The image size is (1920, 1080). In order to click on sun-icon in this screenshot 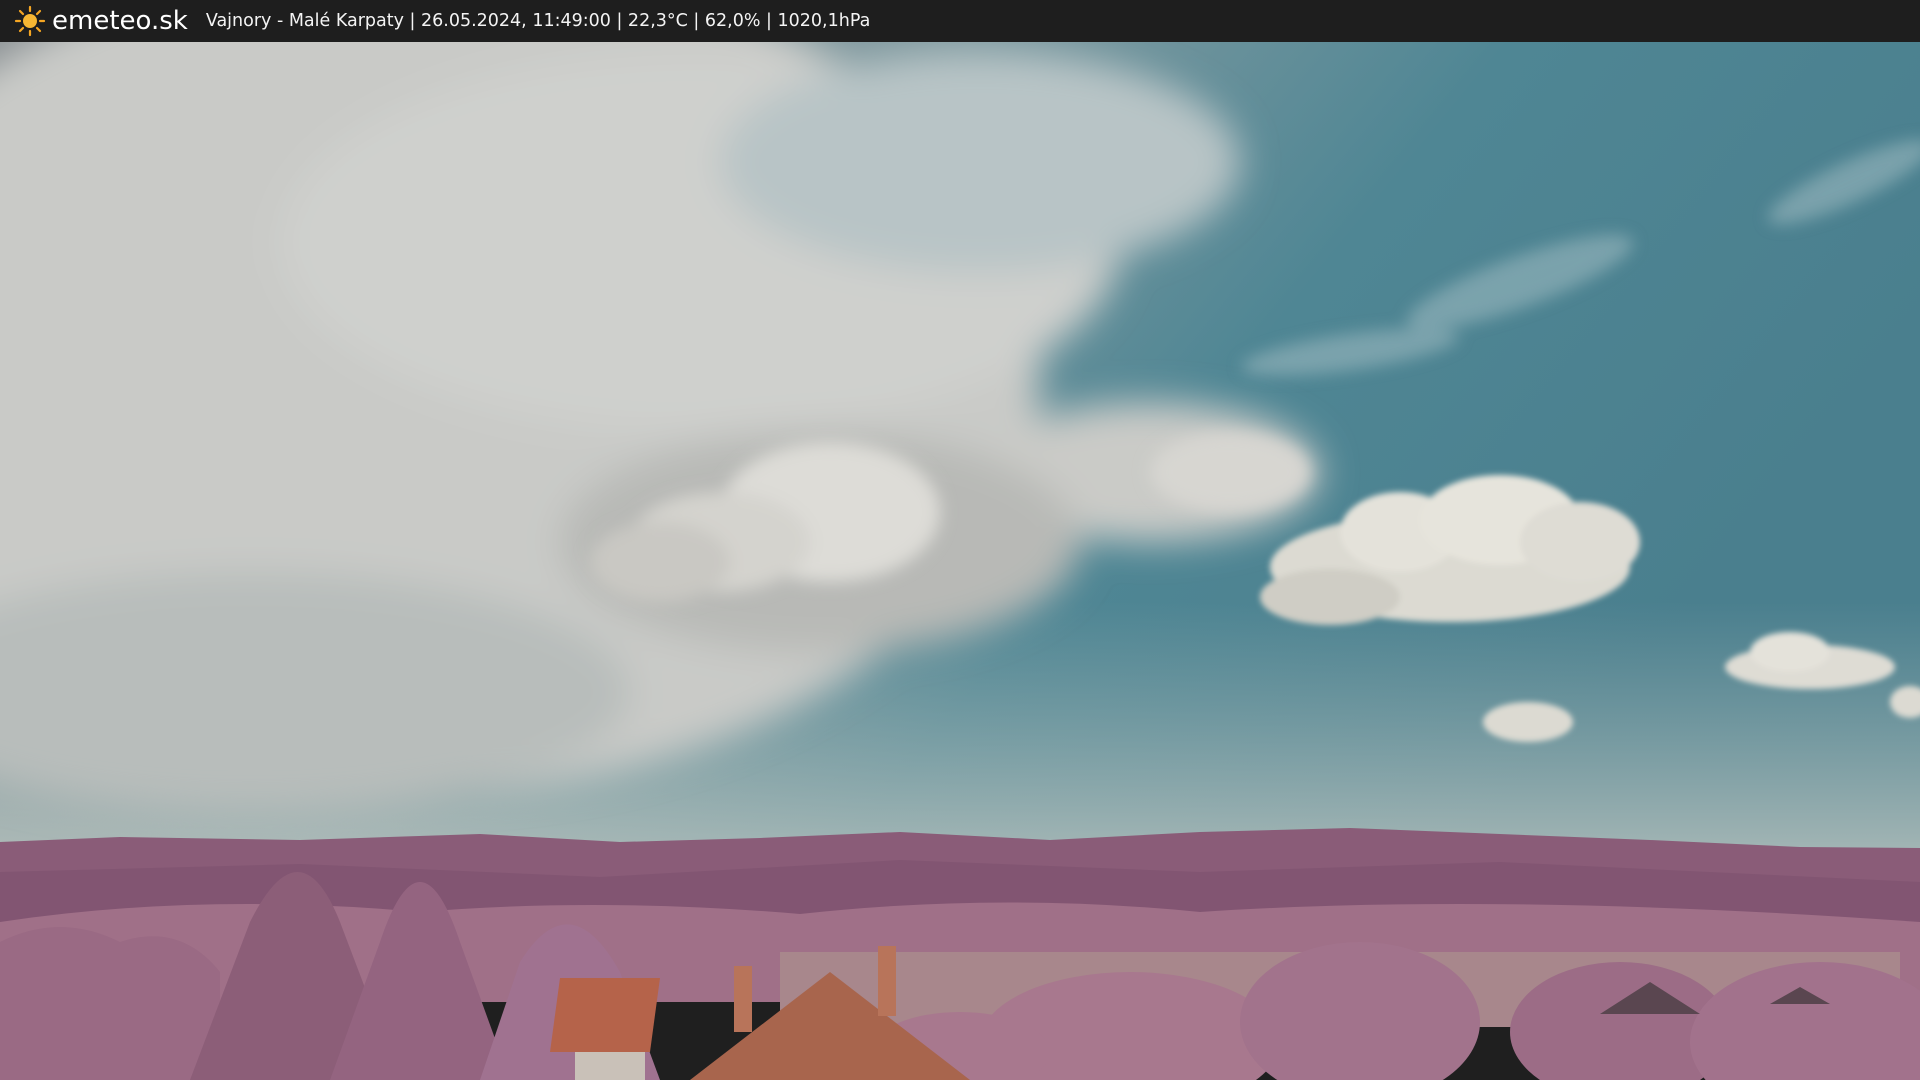, I will do `click(30, 21)`.